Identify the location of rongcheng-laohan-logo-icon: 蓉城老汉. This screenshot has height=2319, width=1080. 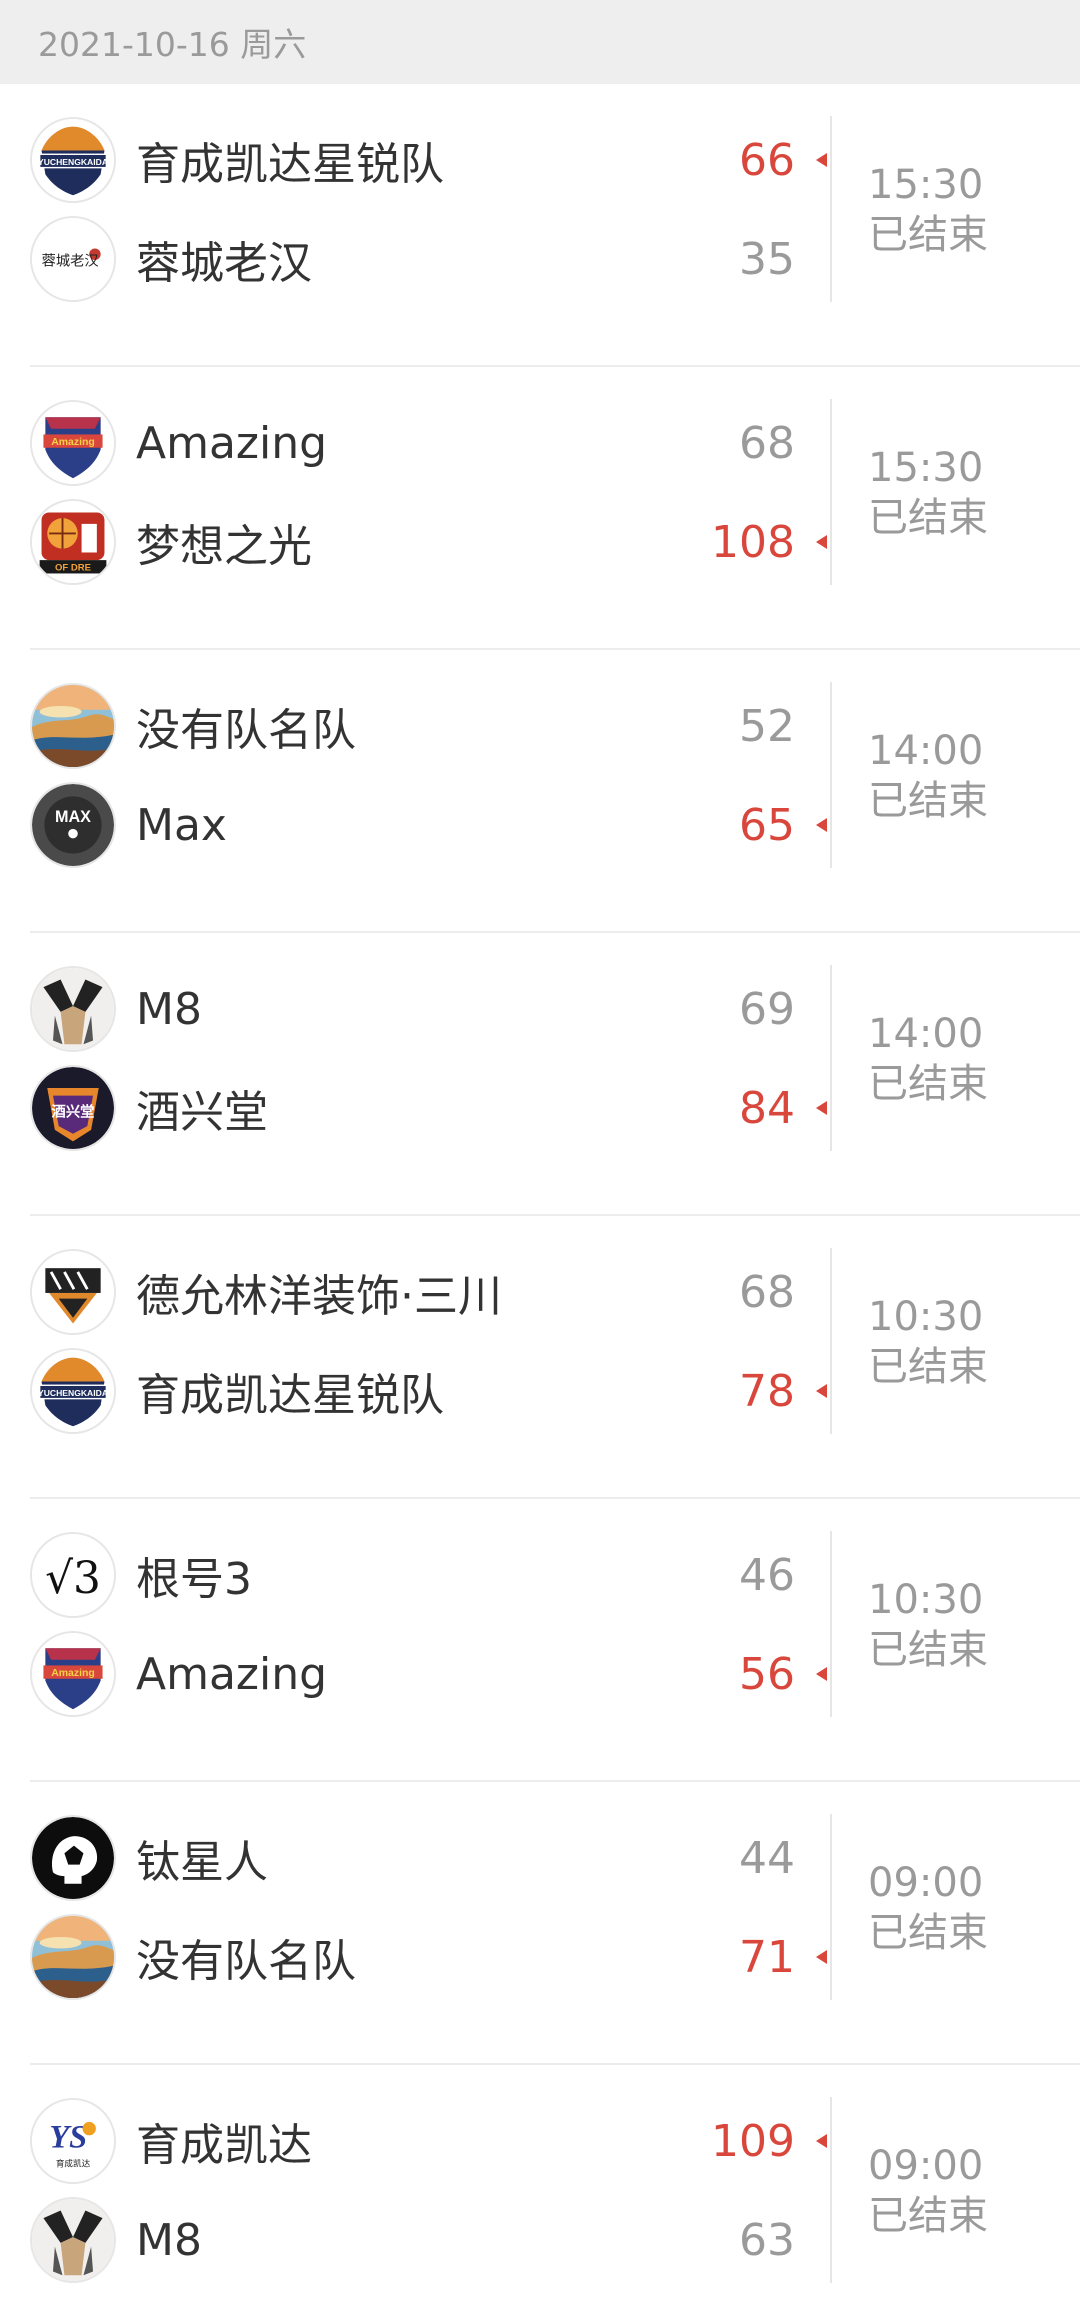
(73, 259).